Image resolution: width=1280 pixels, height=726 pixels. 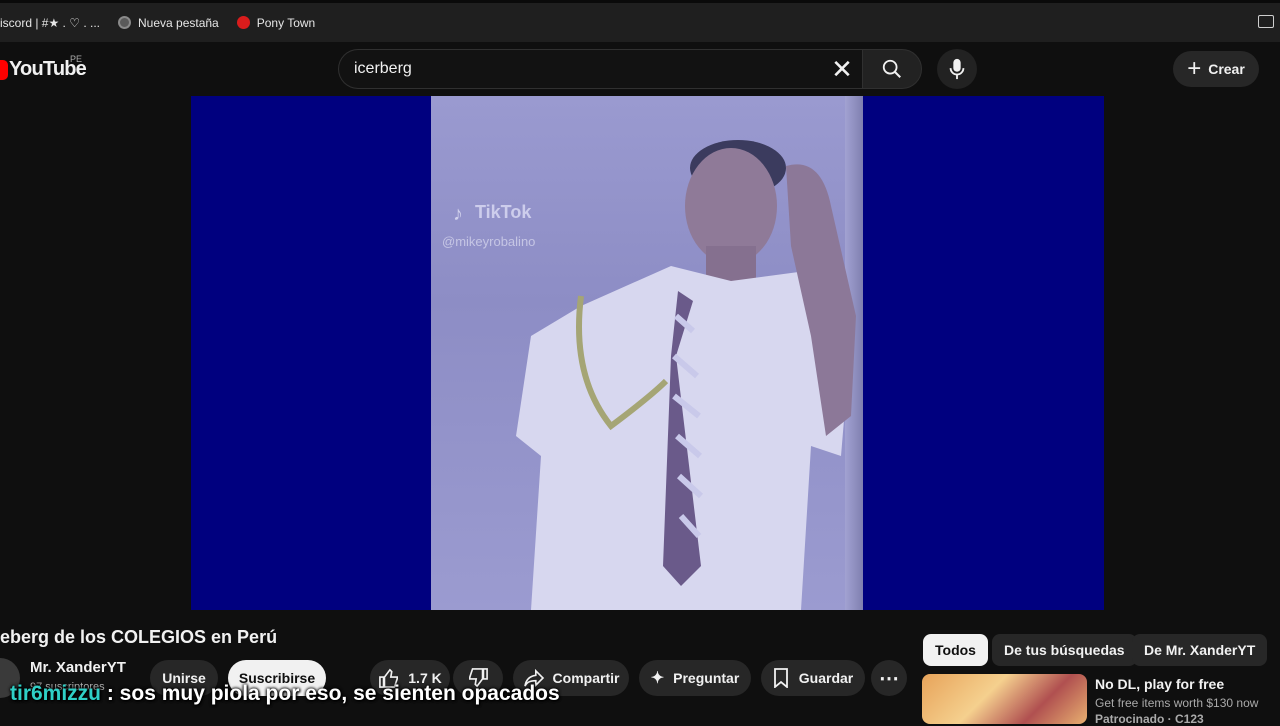 I want to click on chip-label: De Mr. XanderYT, so click(x=1200, y=650).